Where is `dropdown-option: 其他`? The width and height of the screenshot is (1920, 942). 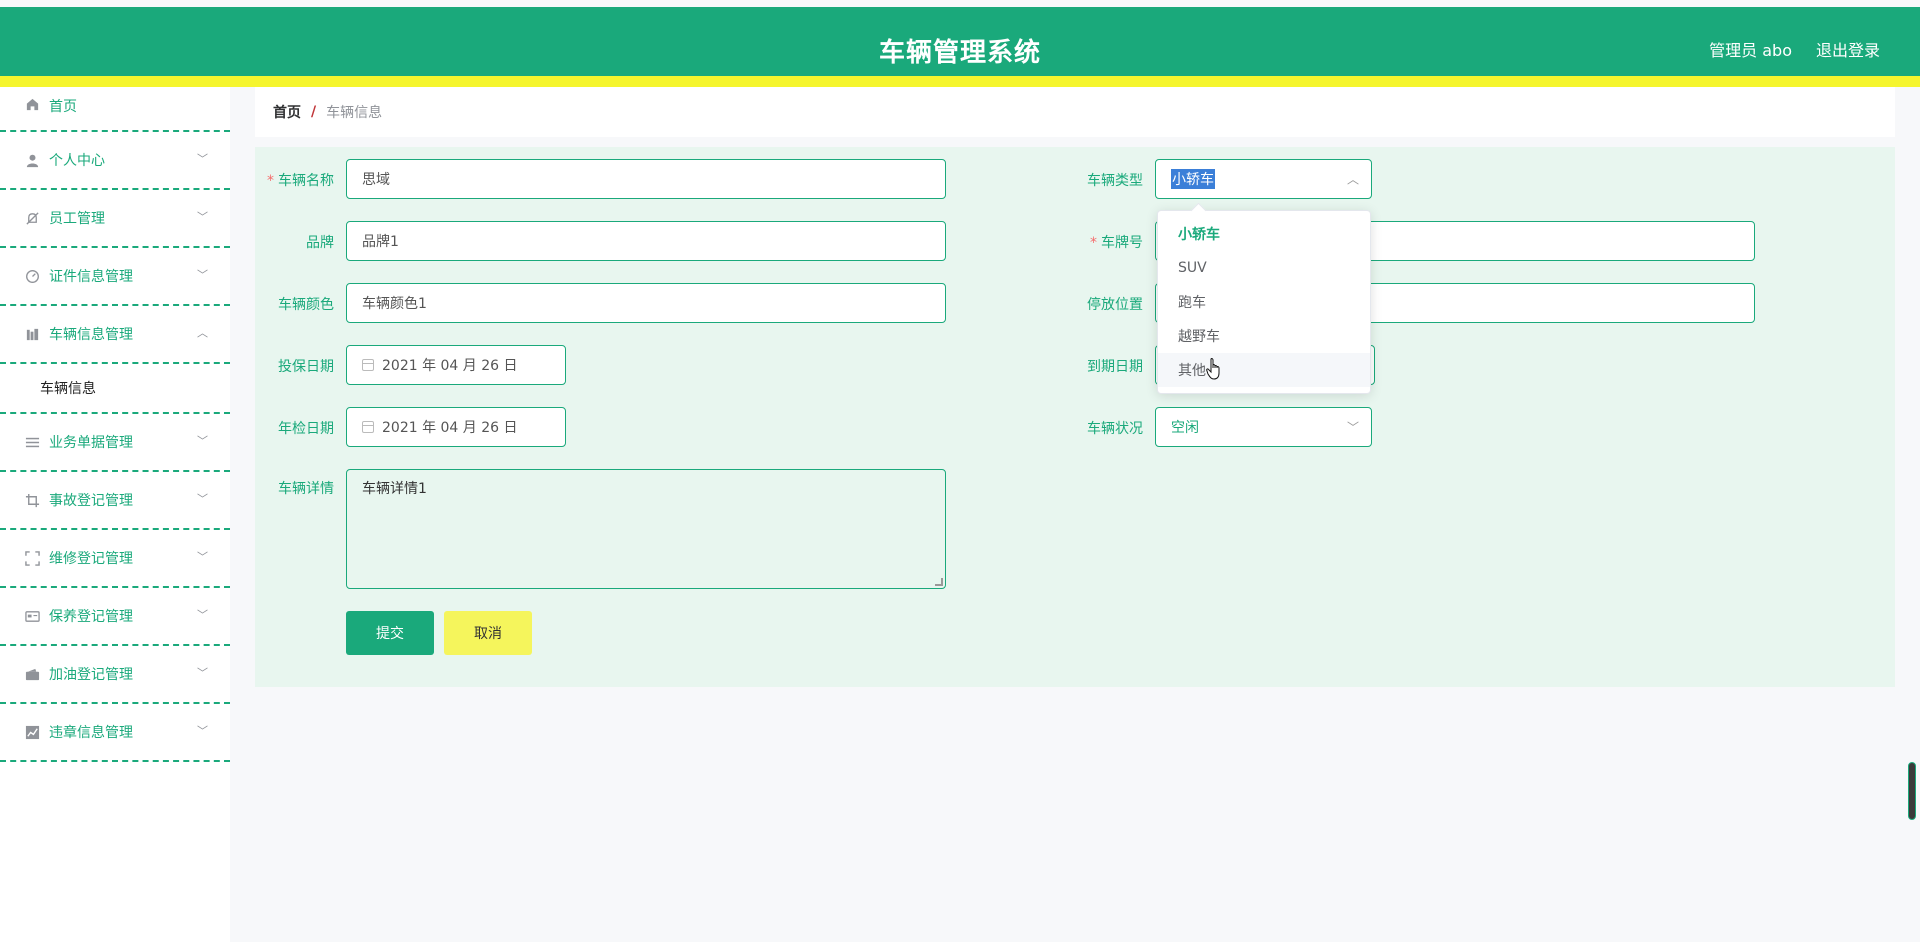 dropdown-option: 其他 is located at coordinates (1264, 370).